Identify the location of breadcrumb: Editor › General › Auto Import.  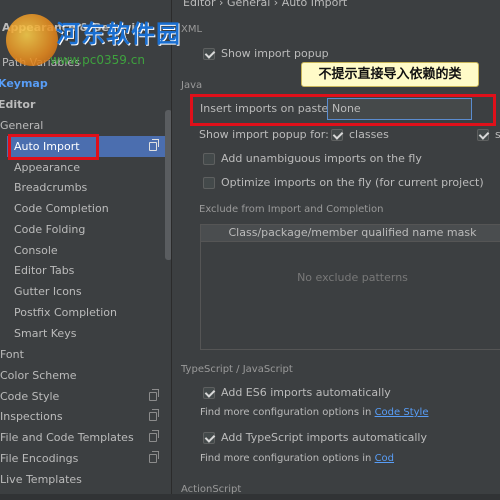
(265, 4).